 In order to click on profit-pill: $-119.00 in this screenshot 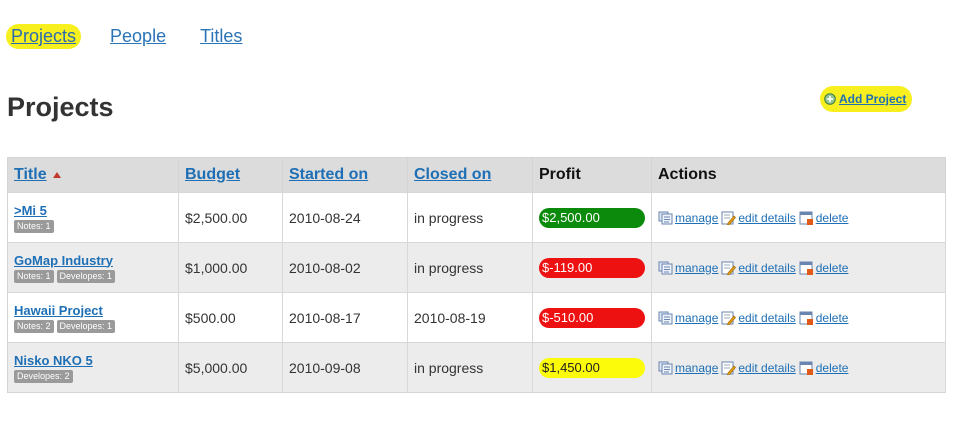, I will do `click(592, 267)`.